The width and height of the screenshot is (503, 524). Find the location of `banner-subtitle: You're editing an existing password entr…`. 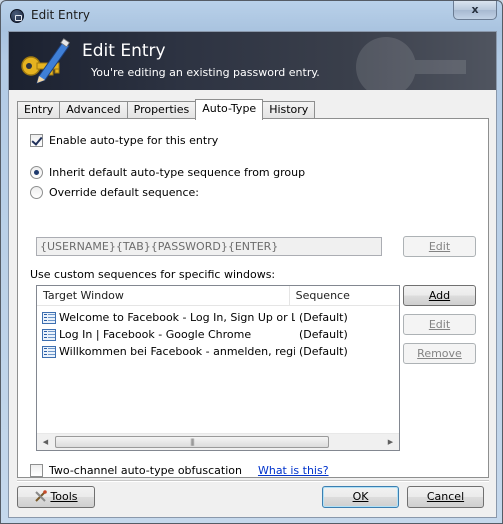

banner-subtitle: You're editing an existing password entr… is located at coordinates (205, 72).